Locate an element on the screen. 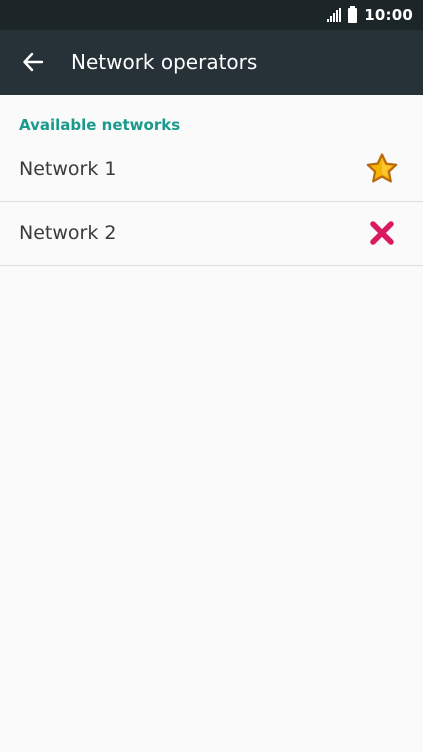 This screenshot has height=752, width=423. star-icon is located at coordinates (382, 168).